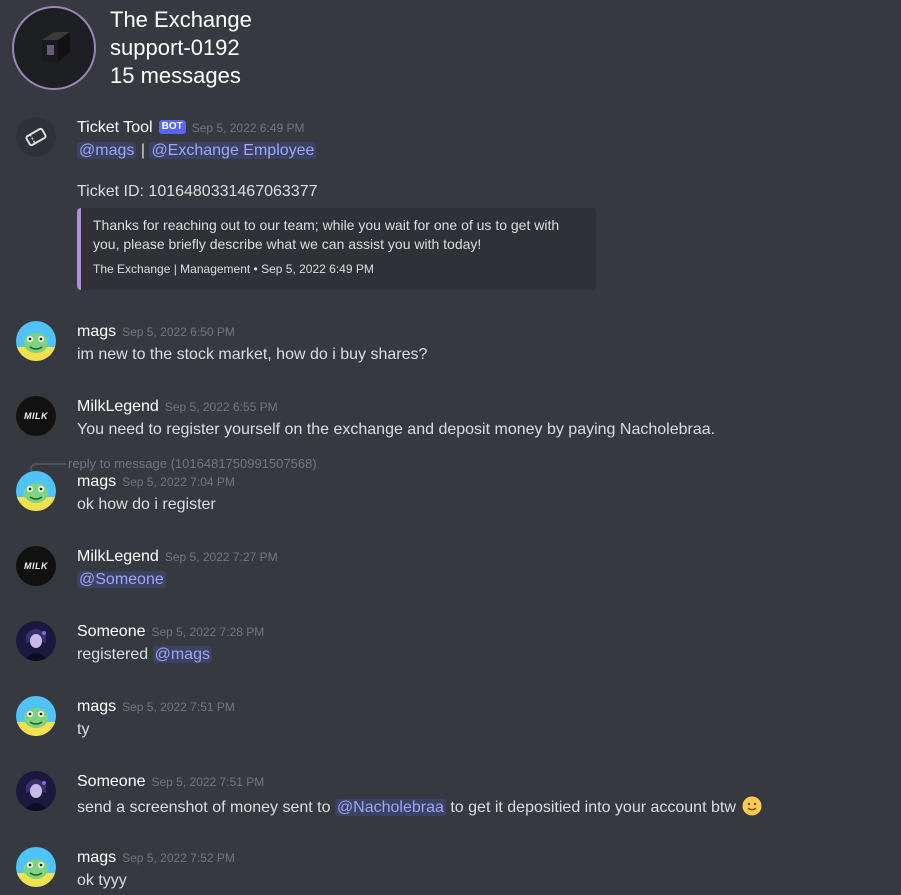 The image size is (901, 895). What do you see at coordinates (390, 807) in the screenshot?
I see `mention-user: @Nacholebraa` at bounding box center [390, 807].